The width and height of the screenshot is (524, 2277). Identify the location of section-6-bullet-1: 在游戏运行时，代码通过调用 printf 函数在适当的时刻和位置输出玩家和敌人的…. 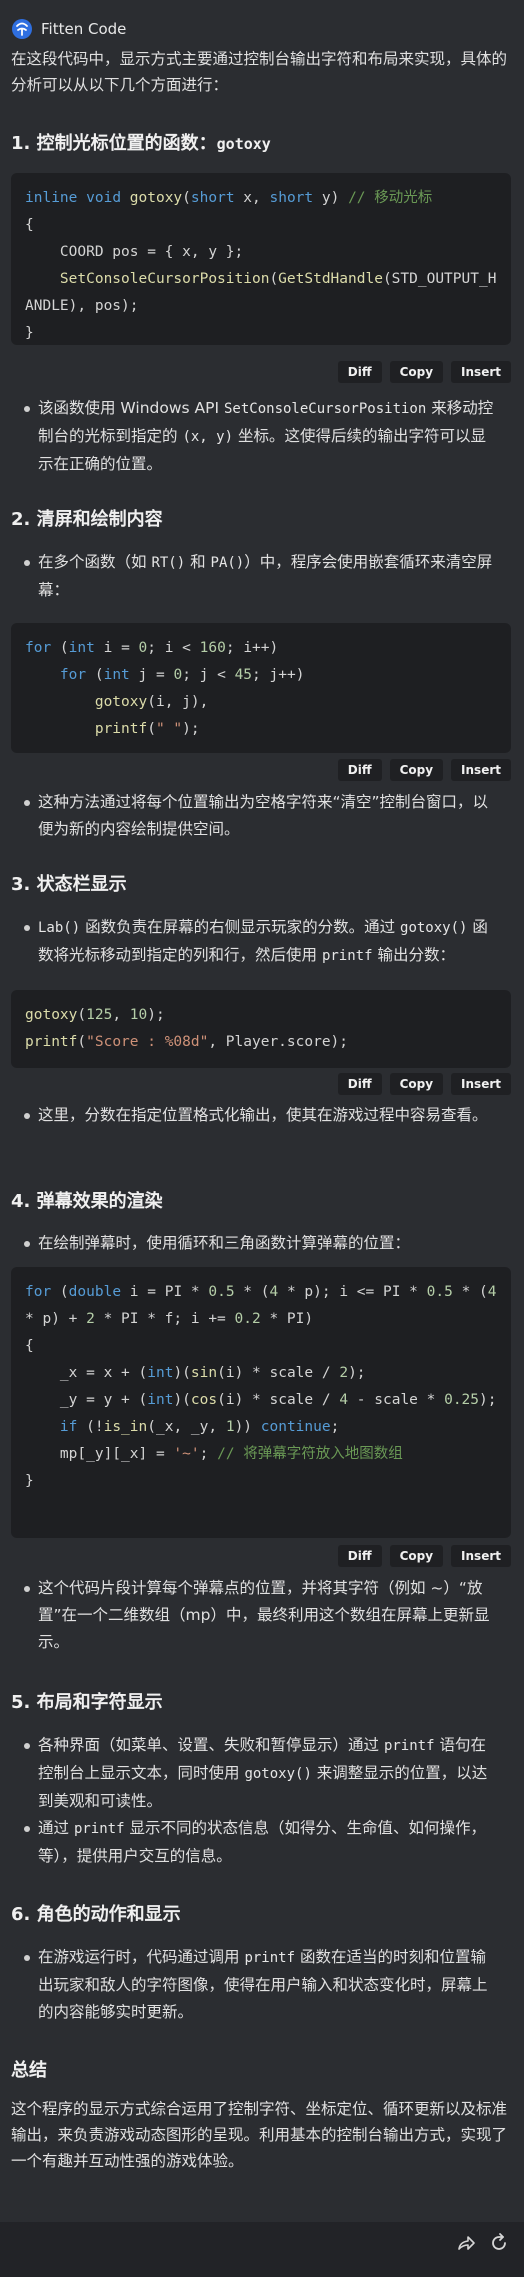
(262, 1985).